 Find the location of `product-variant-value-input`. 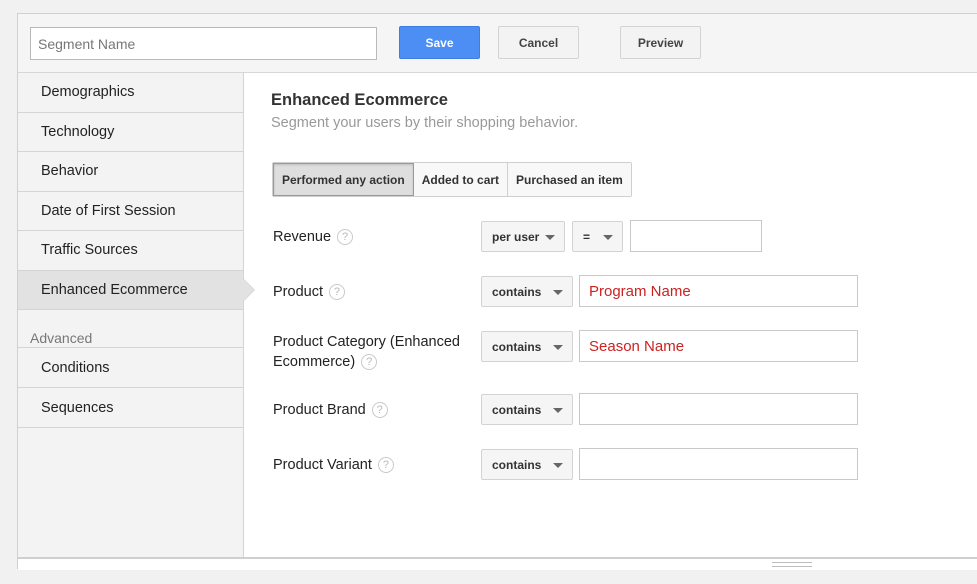

product-variant-value-input is located at coordinates (718, 464).